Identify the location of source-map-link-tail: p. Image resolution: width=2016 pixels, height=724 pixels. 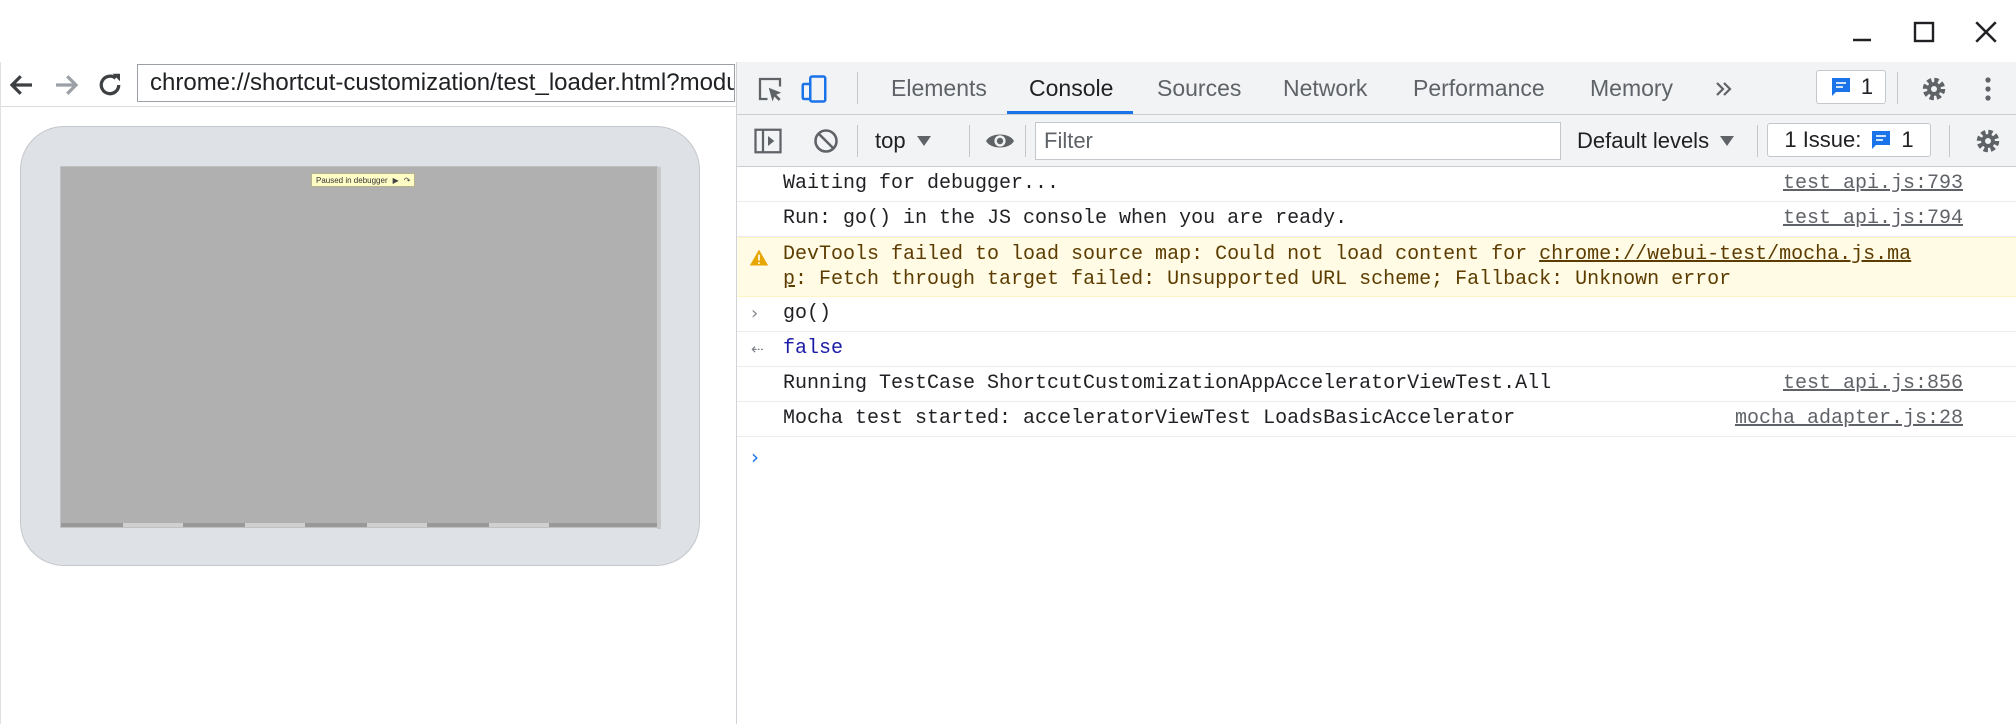
(789, 279).